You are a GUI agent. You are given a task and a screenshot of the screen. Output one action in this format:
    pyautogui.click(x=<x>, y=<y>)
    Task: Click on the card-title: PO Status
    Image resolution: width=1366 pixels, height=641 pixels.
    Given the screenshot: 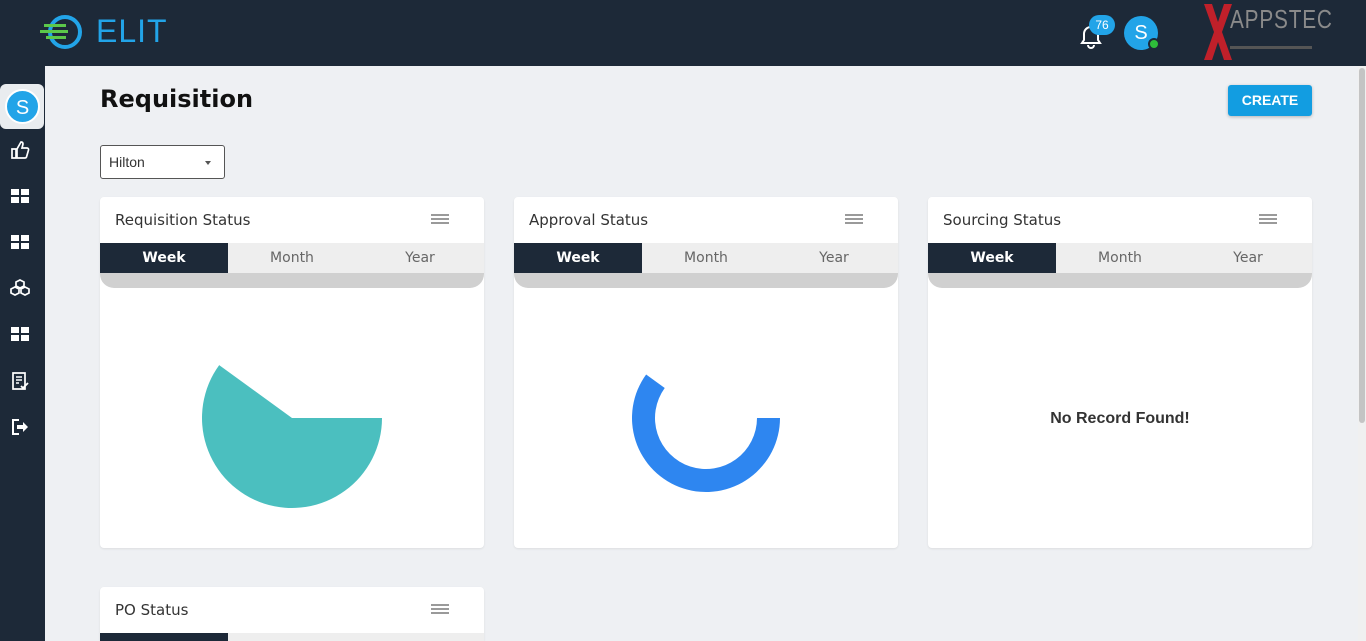 What is the action you would take?
    pyautogui.click(x=152, y=610)
    